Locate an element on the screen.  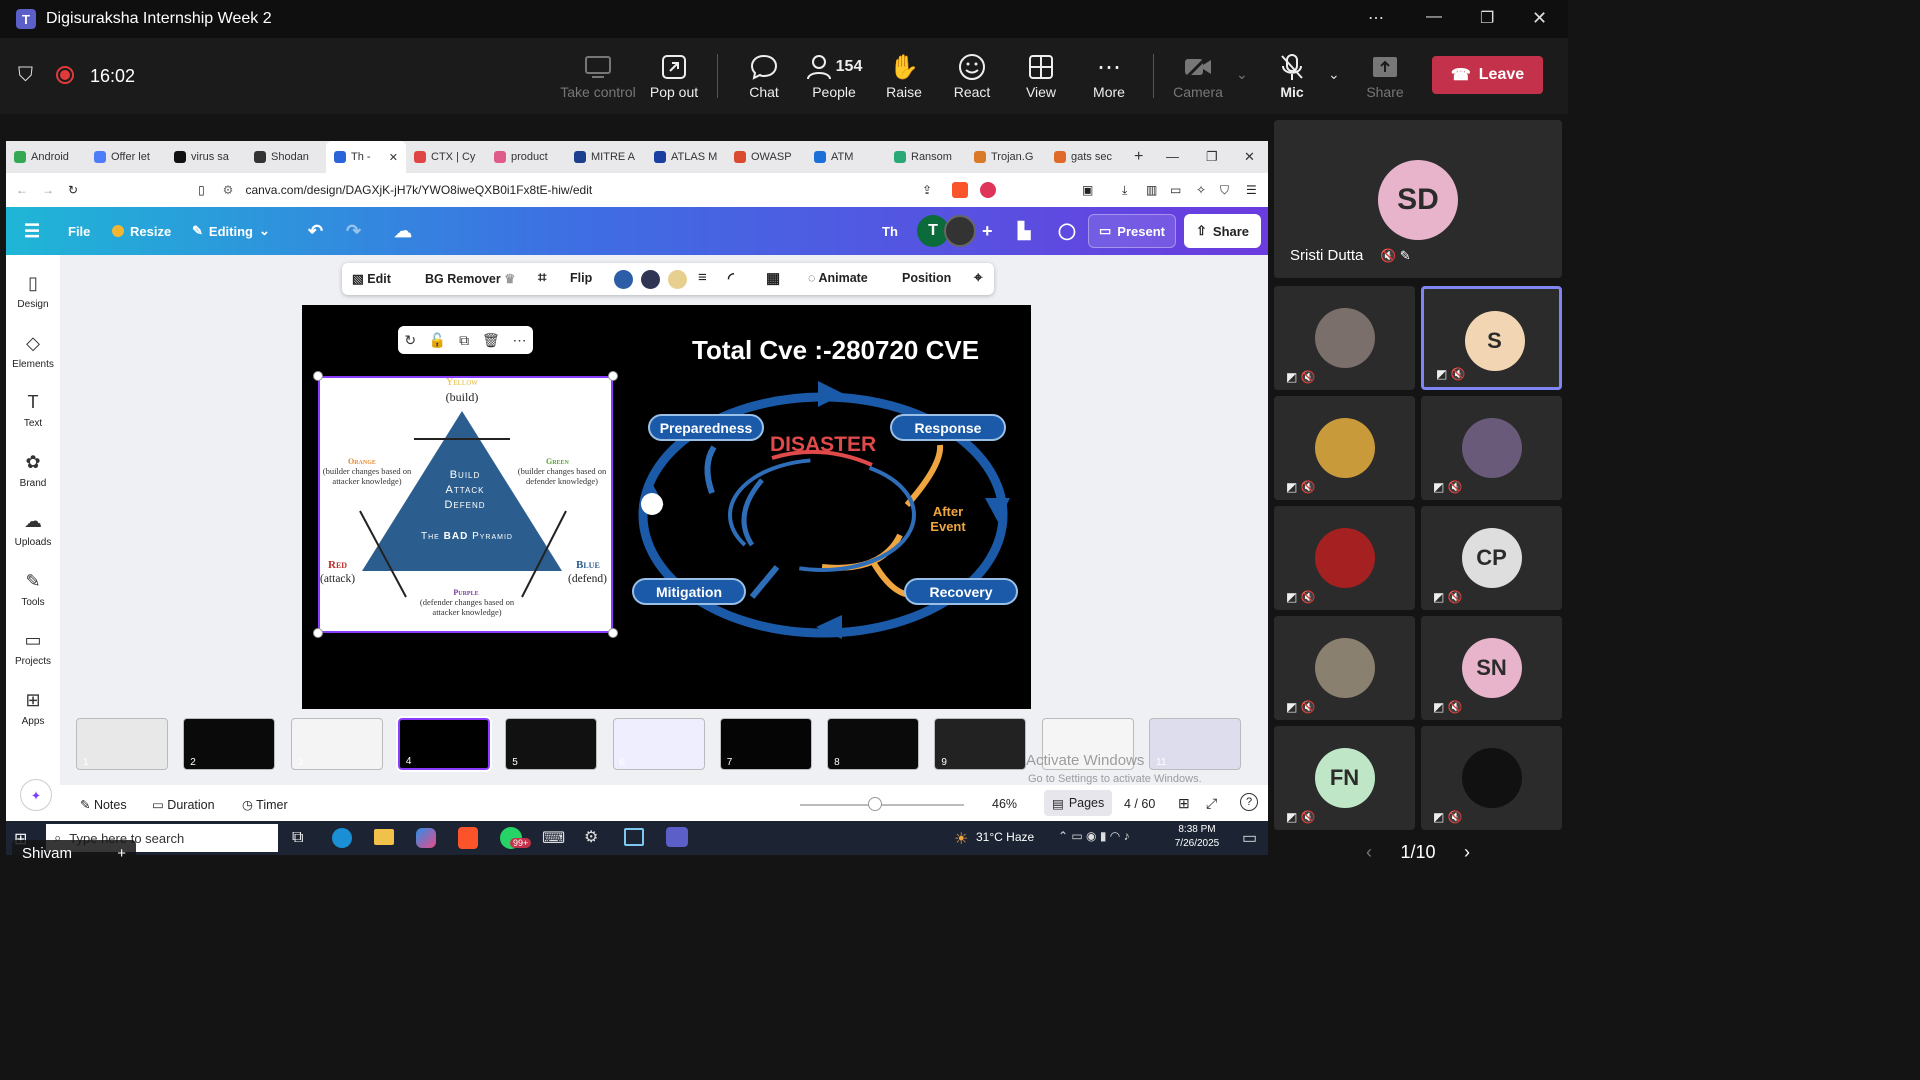
delete-icon: 🗑 is located at coordinates (491, 340).